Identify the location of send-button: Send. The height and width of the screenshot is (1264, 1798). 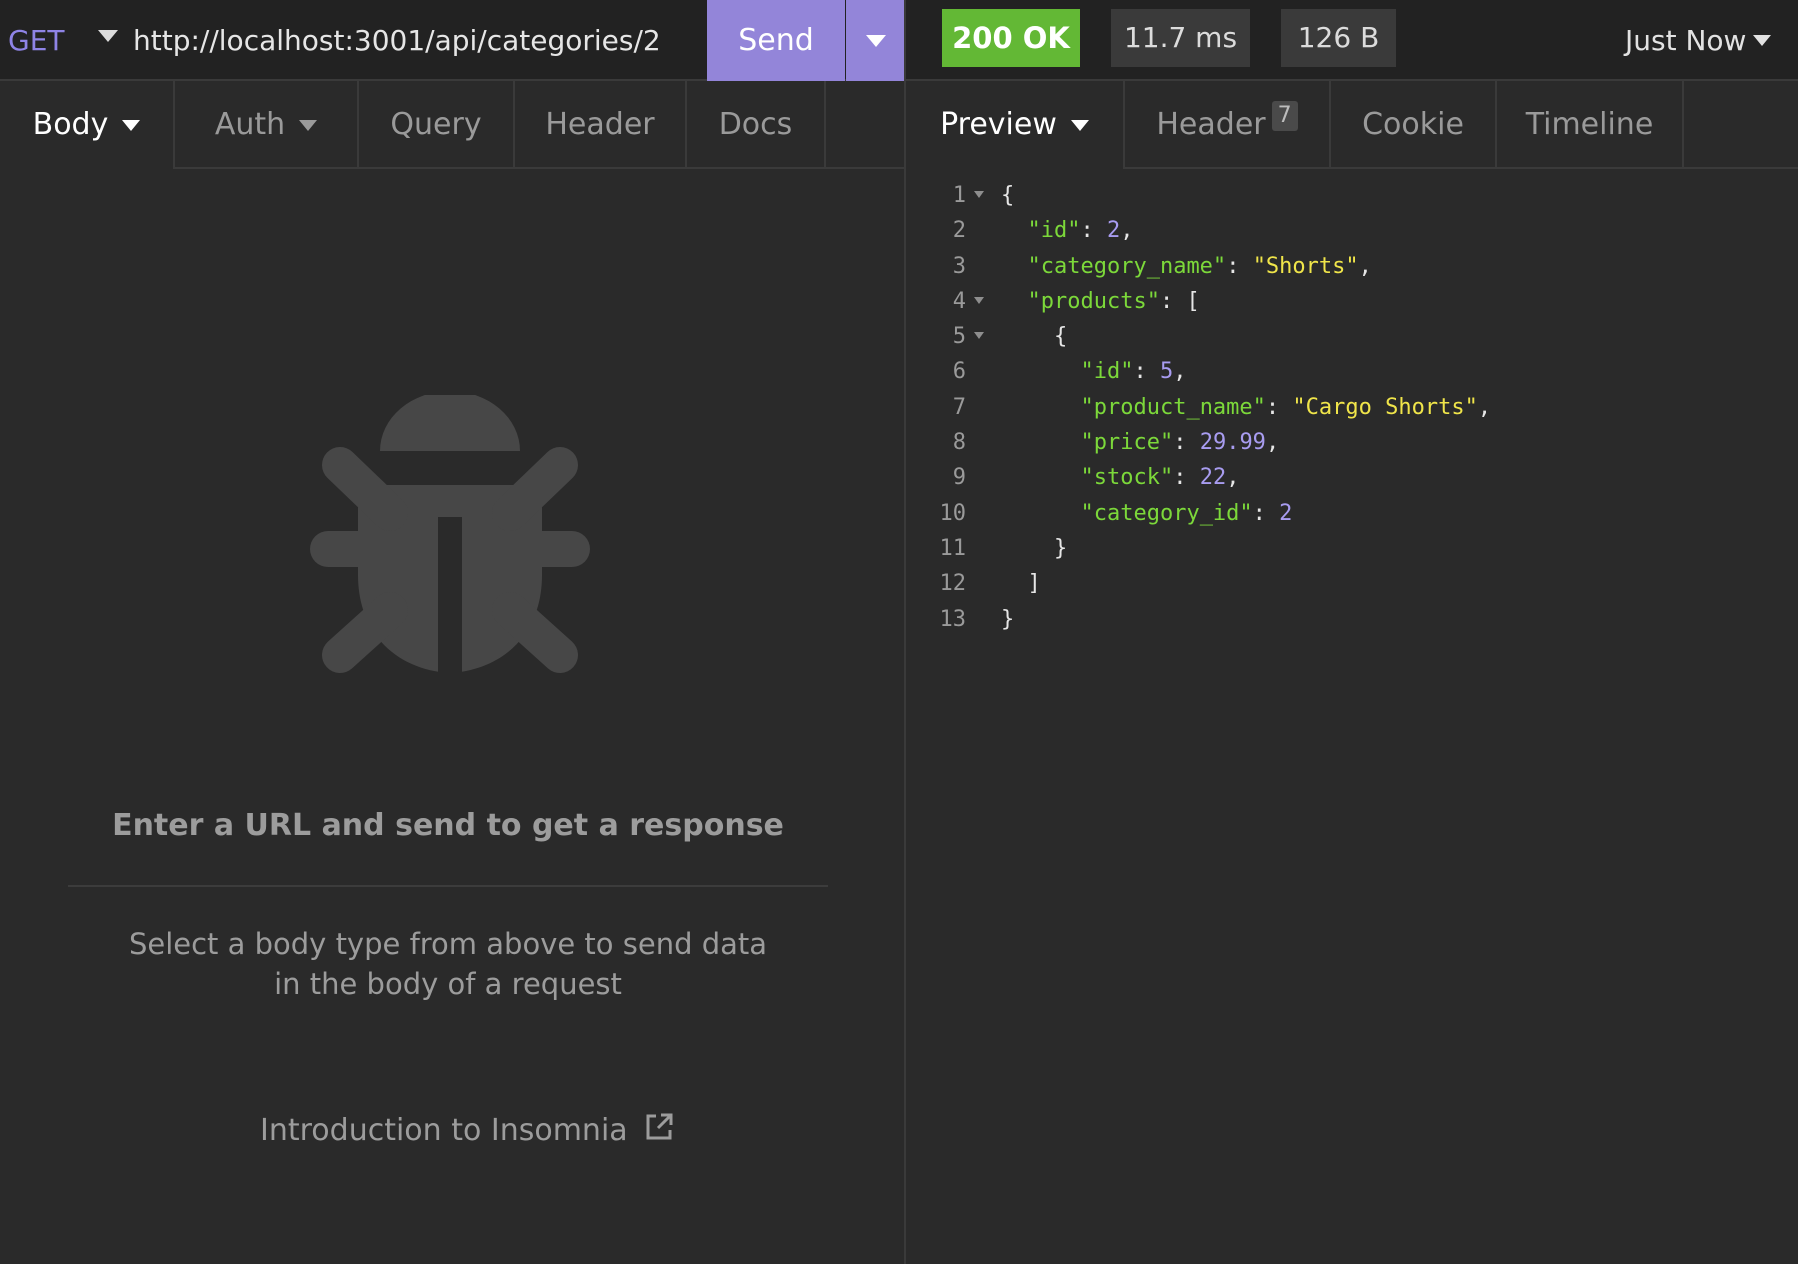
(776, 40).